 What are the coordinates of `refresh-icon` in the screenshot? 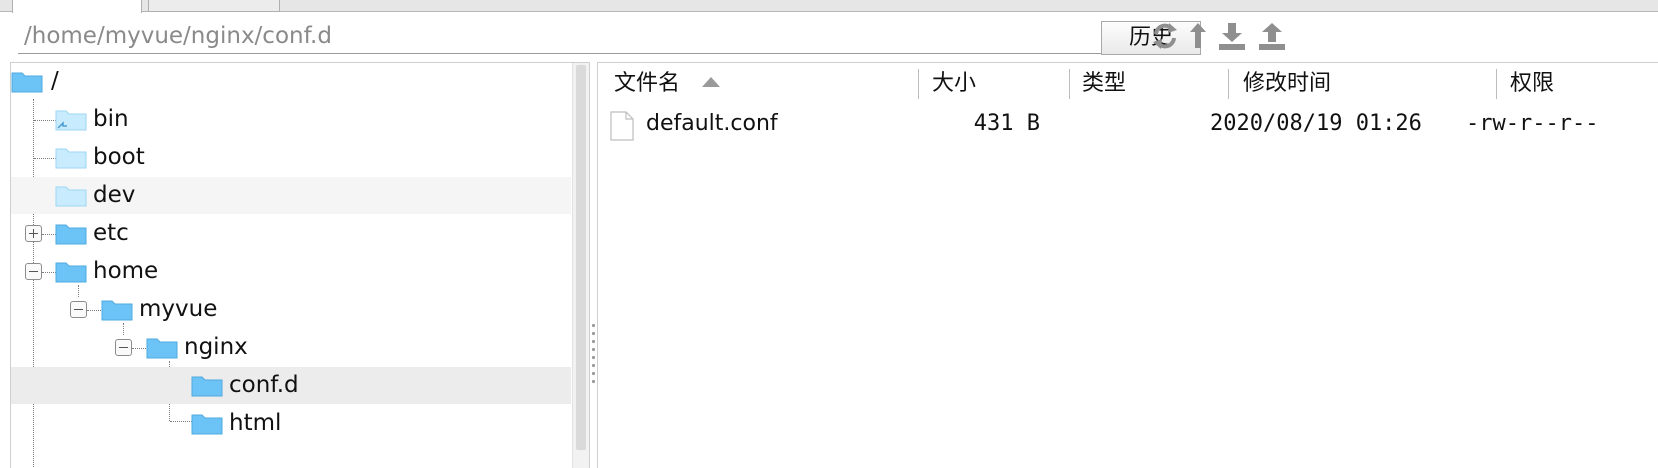 It's located at (1165, 36).